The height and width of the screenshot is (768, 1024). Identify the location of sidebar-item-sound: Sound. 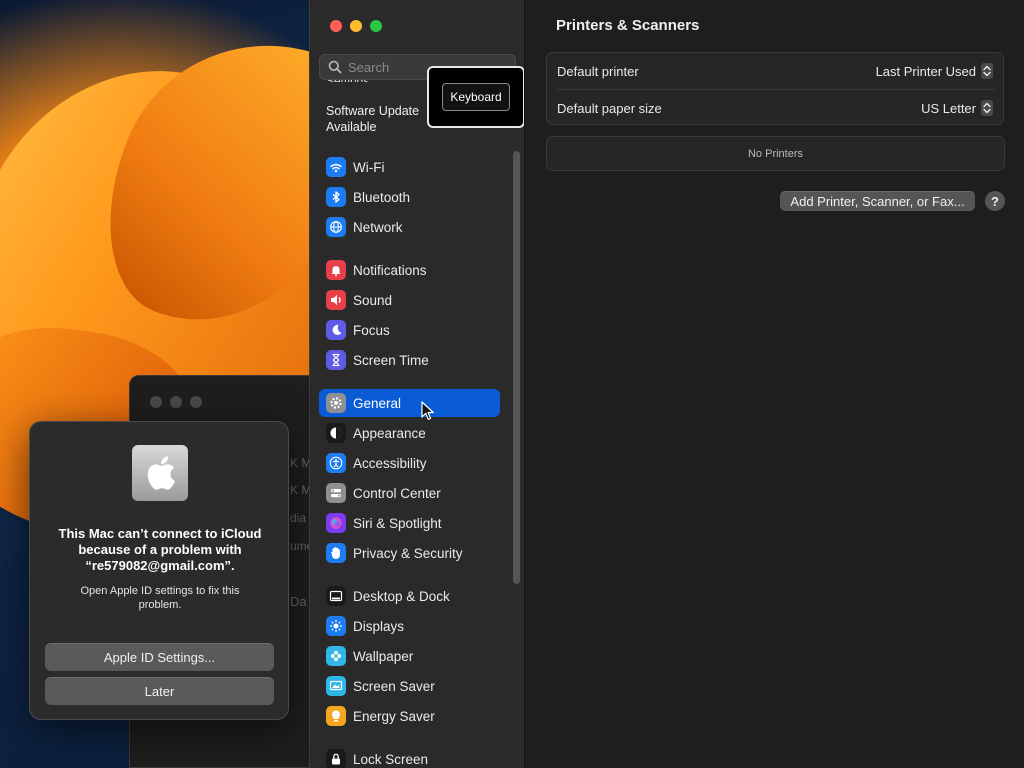
(409, 300).